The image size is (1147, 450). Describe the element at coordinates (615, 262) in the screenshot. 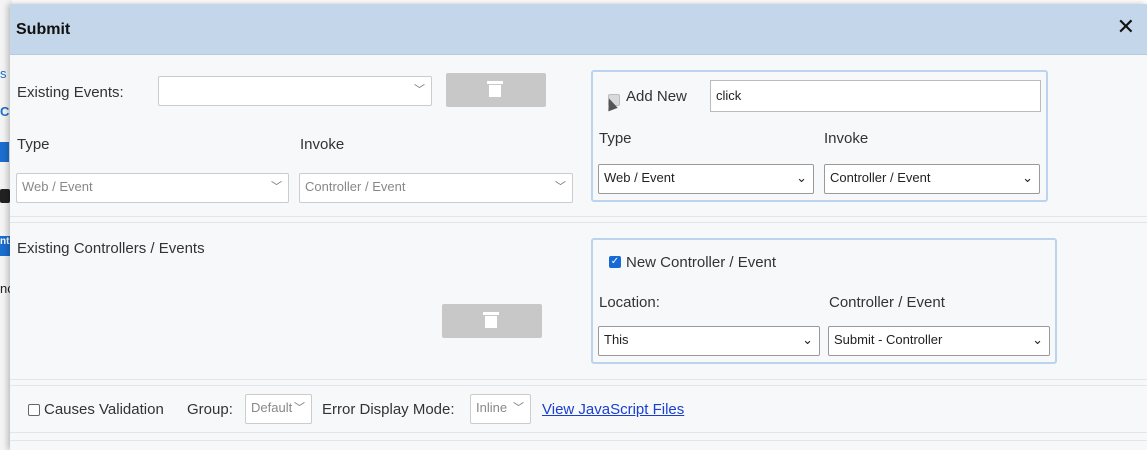

I see `new-controller-checkbox: ✓` at that location.